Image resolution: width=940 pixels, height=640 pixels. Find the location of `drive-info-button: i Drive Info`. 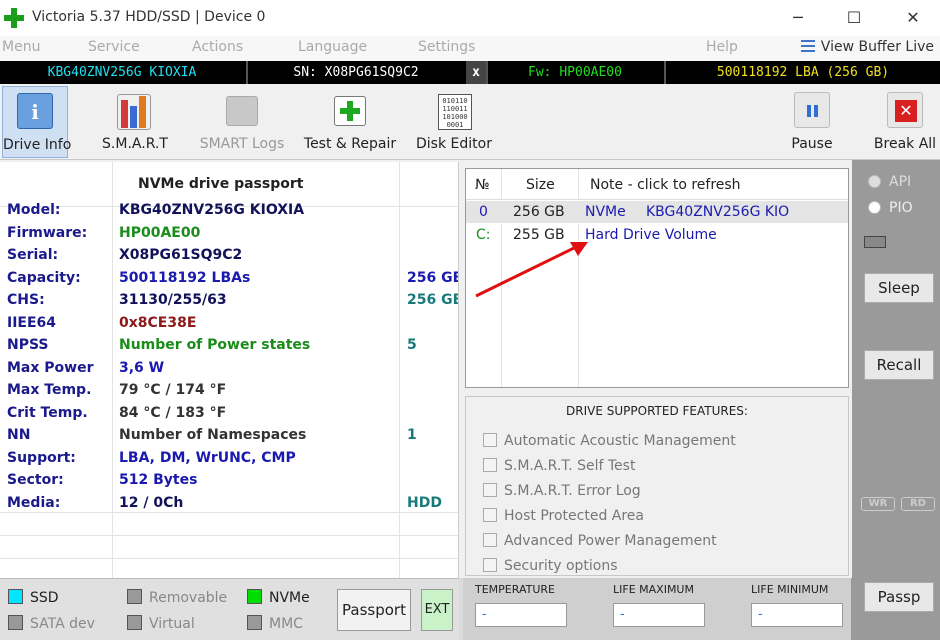

drive-info-button: i Drive Info is located at coordinates (37, 122).